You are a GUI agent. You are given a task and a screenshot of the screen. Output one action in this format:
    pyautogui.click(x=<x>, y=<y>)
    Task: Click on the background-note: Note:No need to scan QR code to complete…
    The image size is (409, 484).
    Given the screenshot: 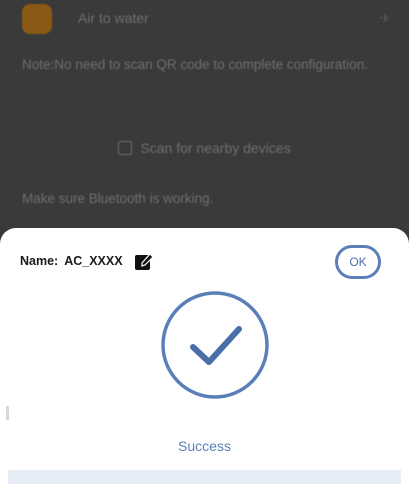 What is the action you would take?
    pyautogui.click(x=195, y=64)
    